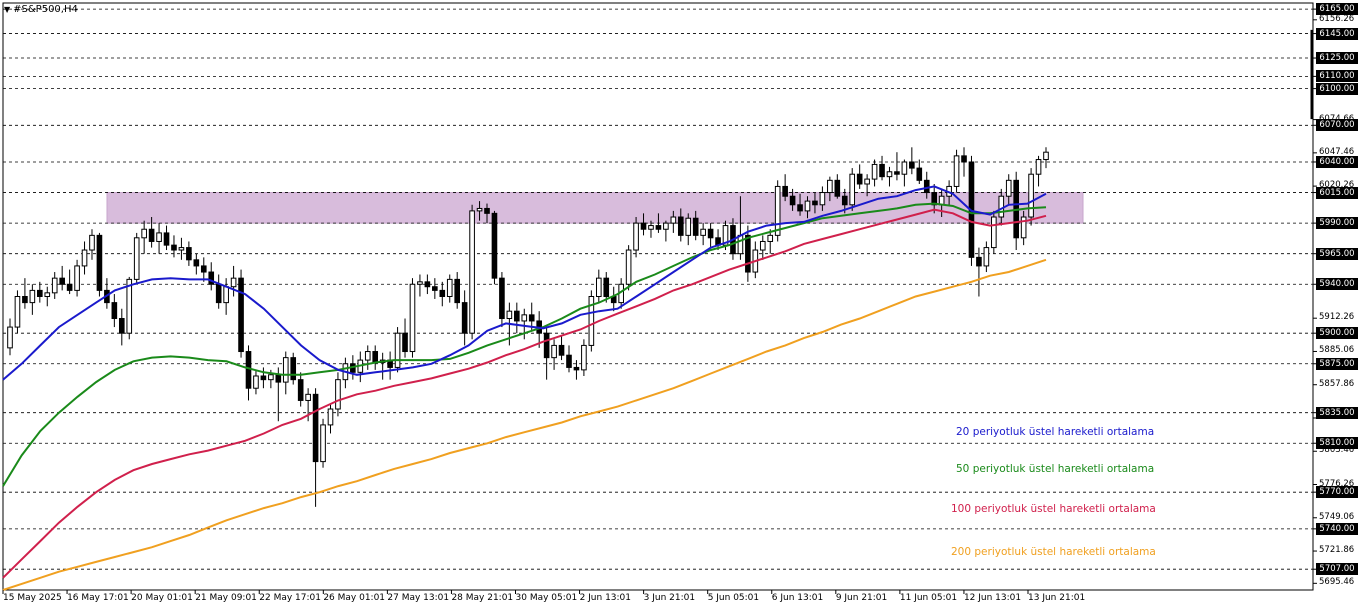 The height and width of the screenshot is (611, 1362). I want to click on y-tick-label: 6156.26, so click(1337, 18).